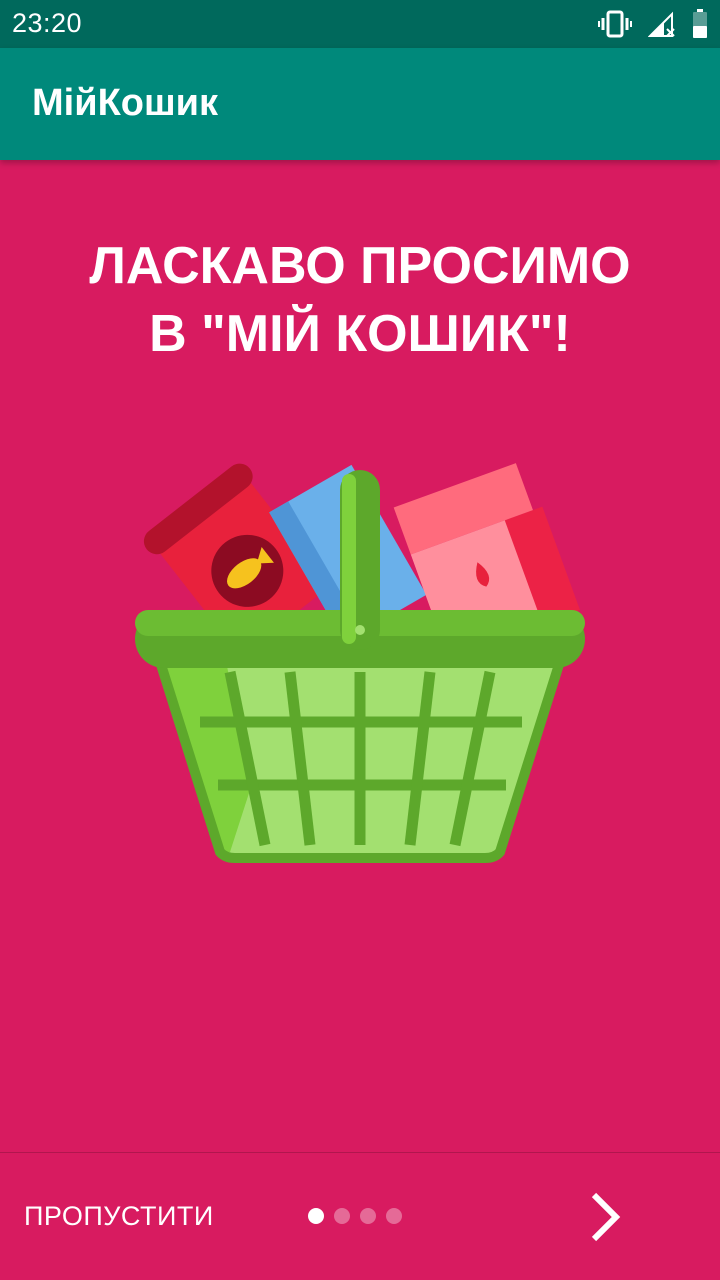 The height and width of the screenshot is (1280, 720). I want to click on bottom-bar: ПРОПУСТИТИ, so click(360, 1216).